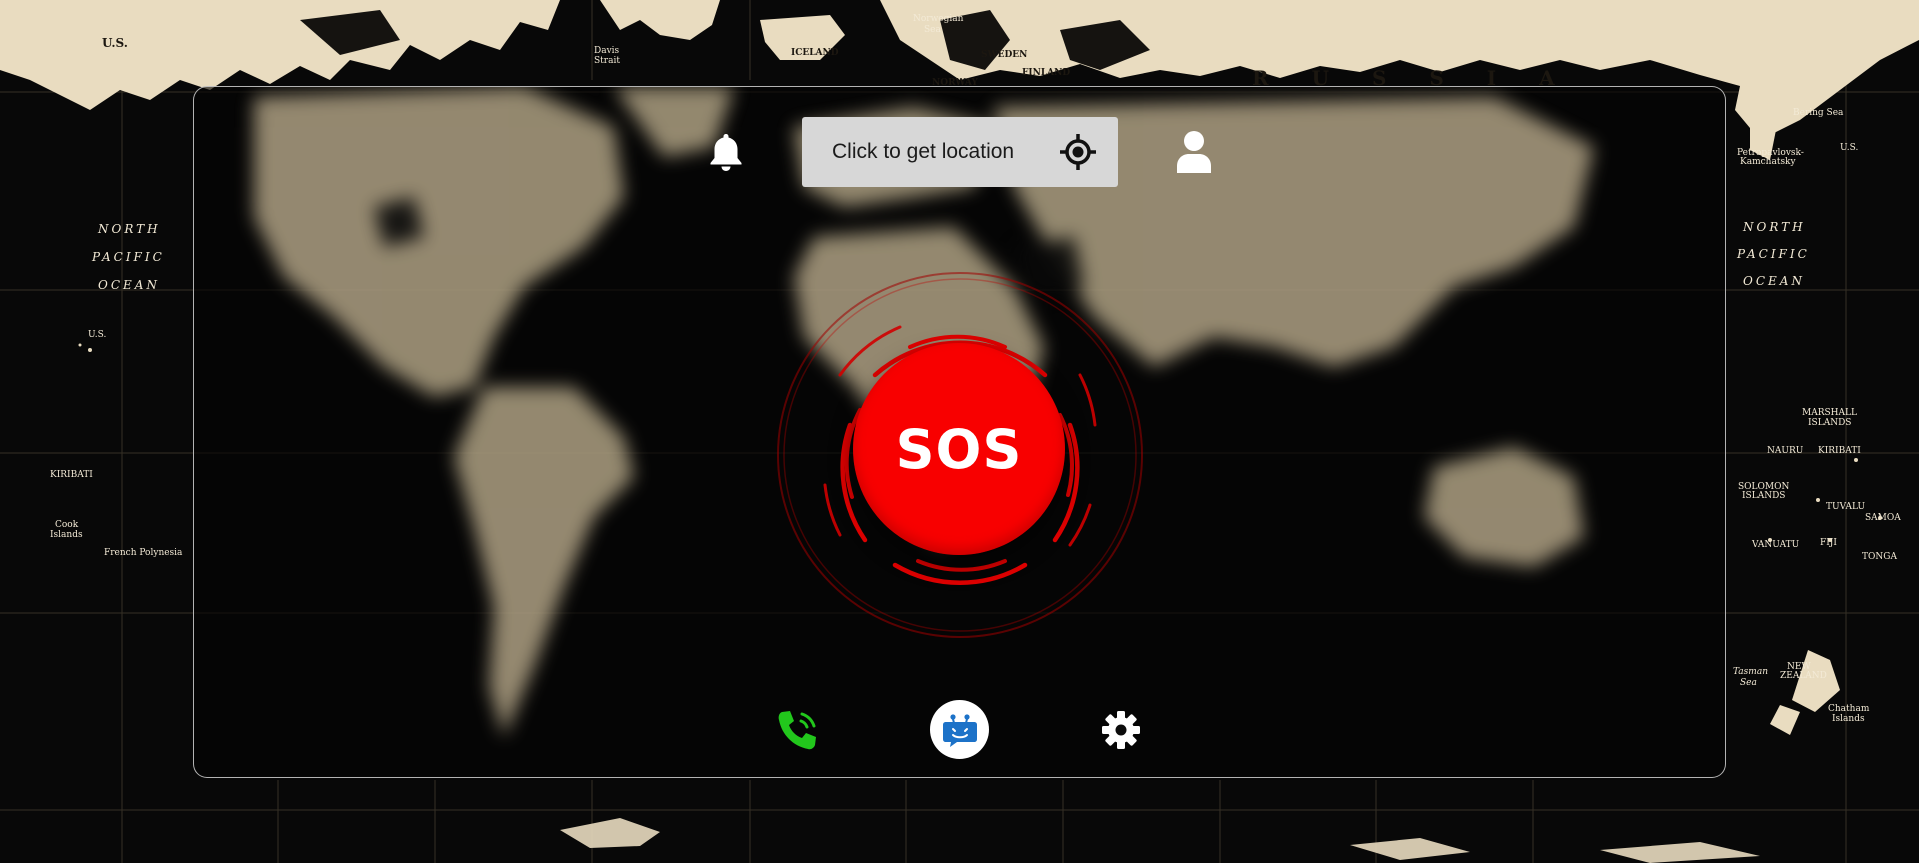 The image size is (1919, 863). I want to click on sos-button: SOS, so click(959, 449).